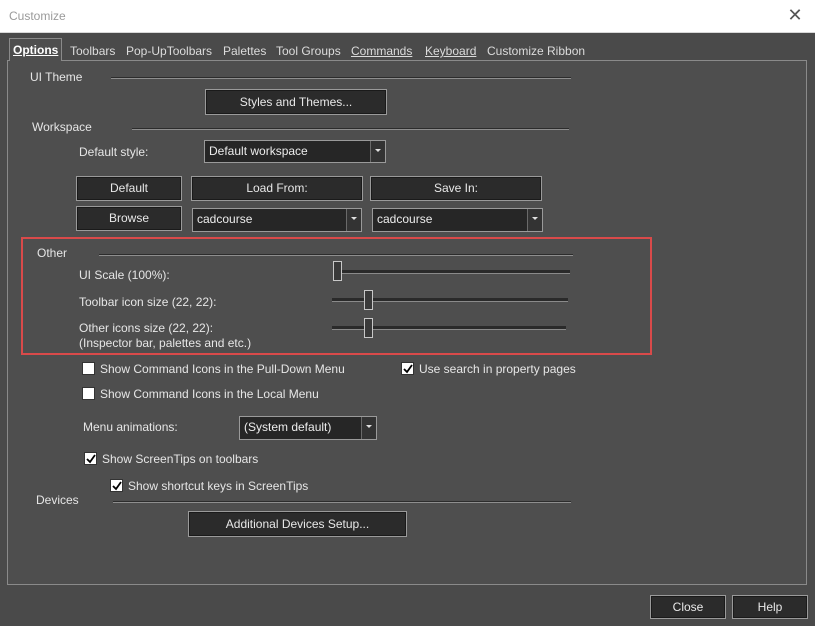 The height and width of the screenshot is (626, 815). I want to click on tab-options: Options, so click(36, 49).